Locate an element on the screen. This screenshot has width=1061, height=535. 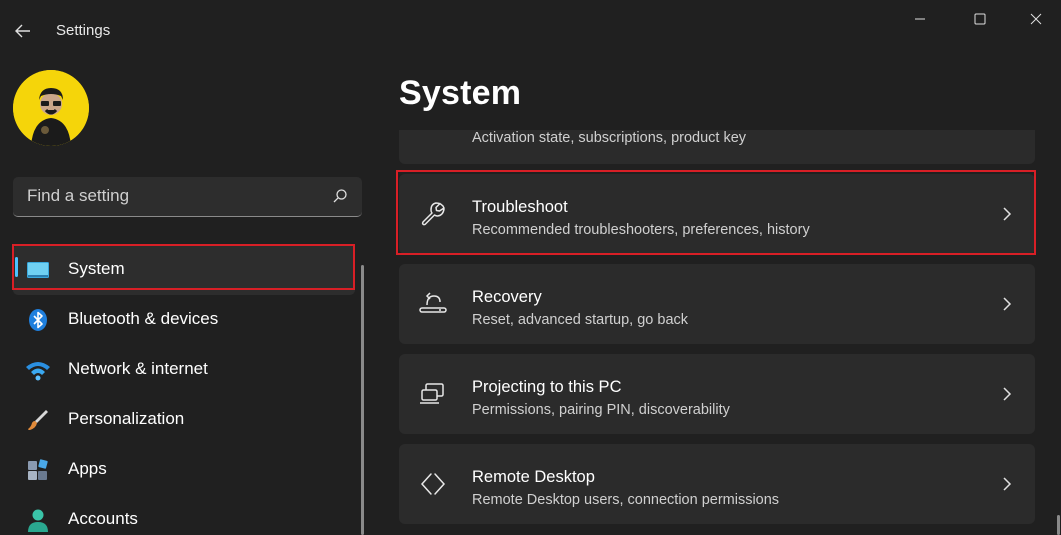
app-title: Settings is located at coordinates (83, 30).